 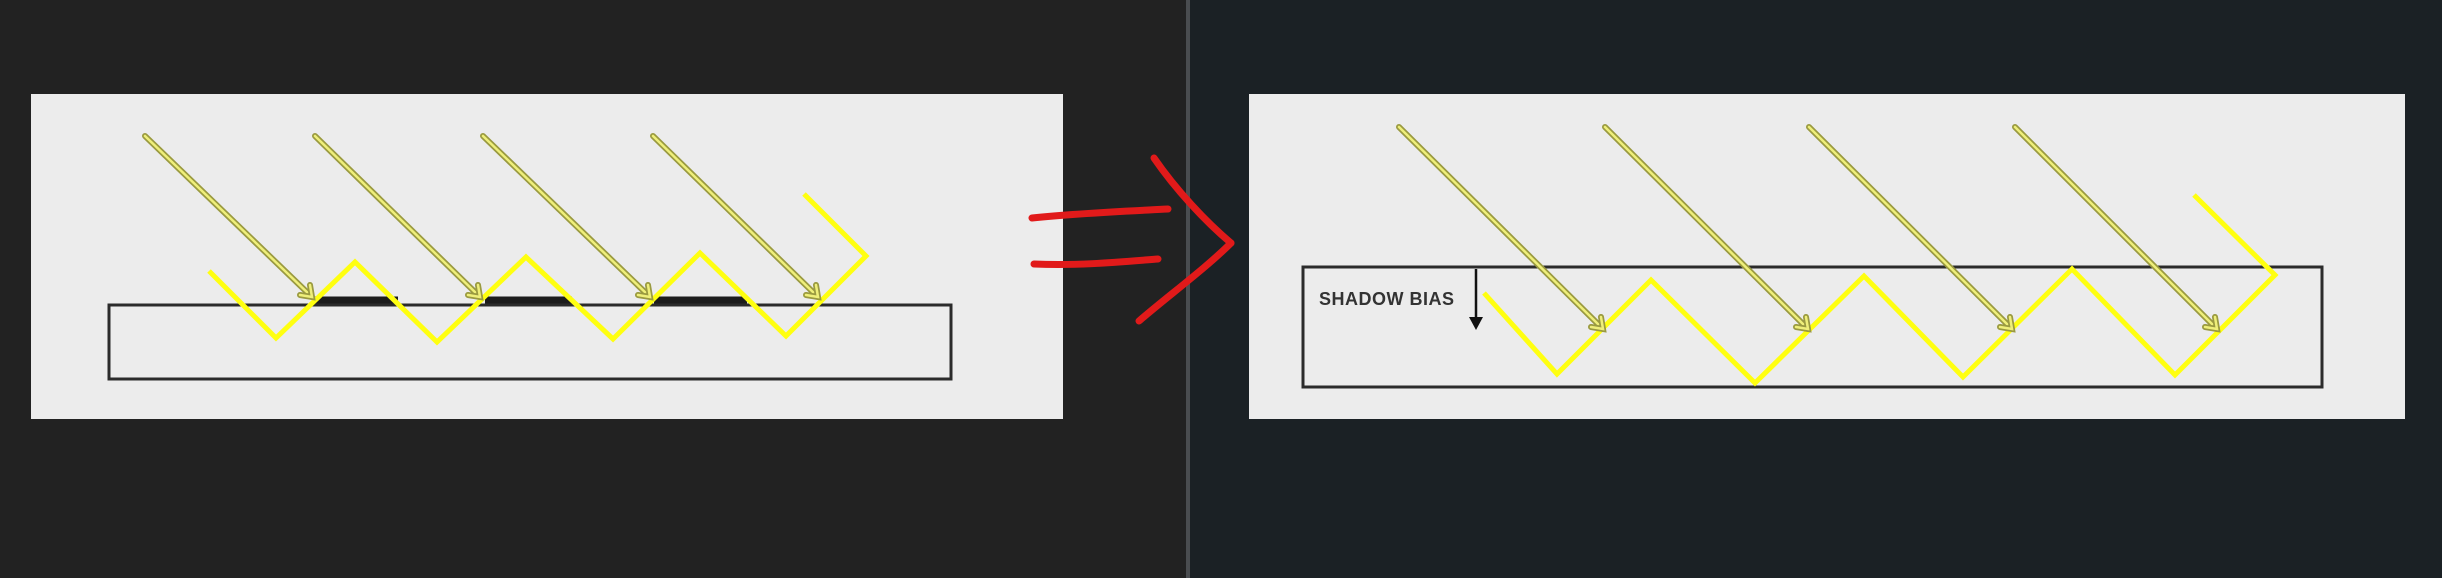 I want to click on shadow-bias-label: SHADOW BIAS, so click(x=1387, y=299).